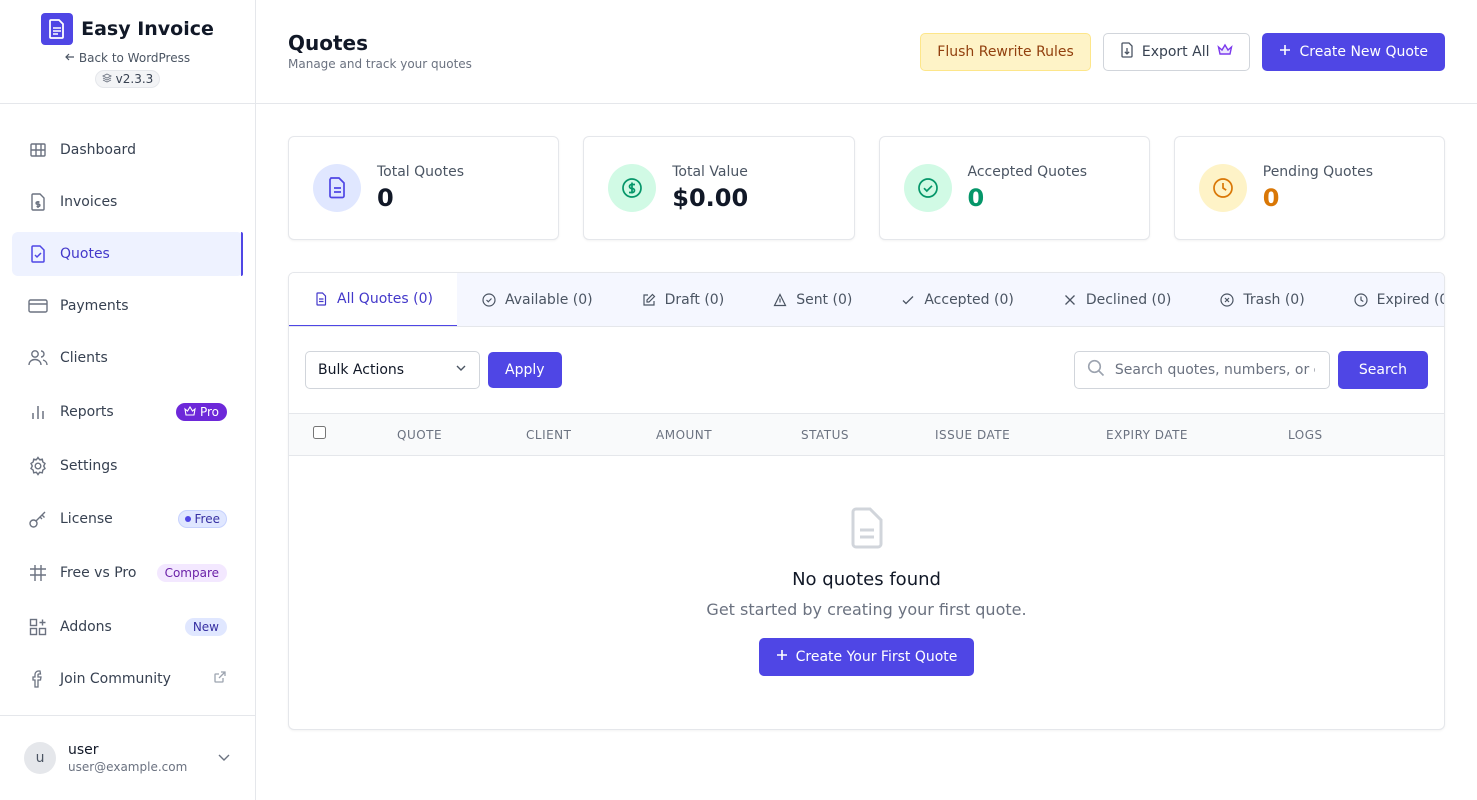  I want to click on tab-label: Sent (0), so click(824, 300).